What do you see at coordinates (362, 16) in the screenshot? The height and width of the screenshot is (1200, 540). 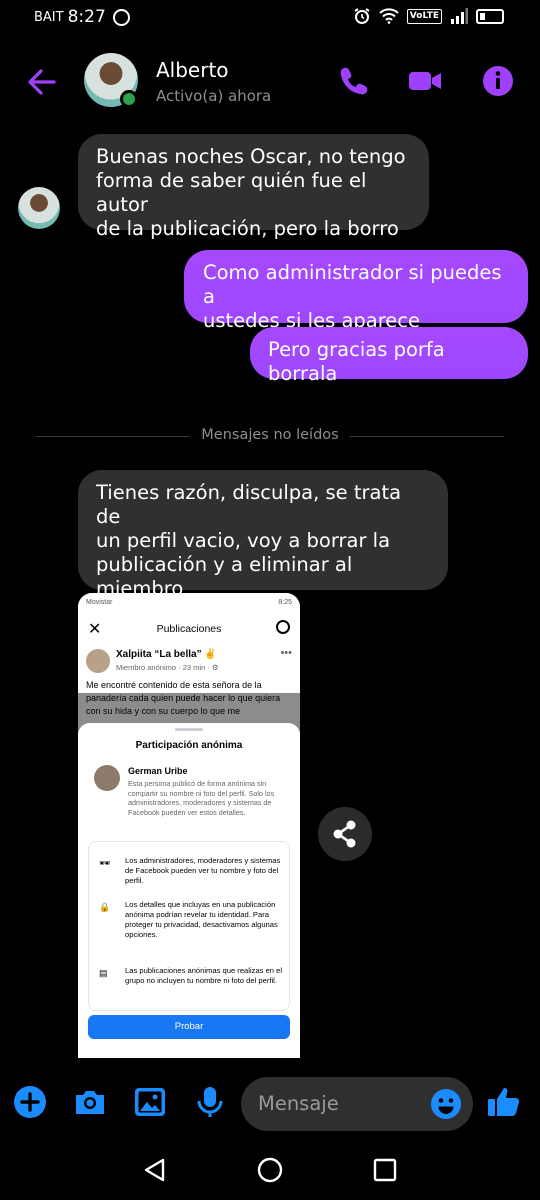 I see `alarm-icon` at bounding box center [362, 16].